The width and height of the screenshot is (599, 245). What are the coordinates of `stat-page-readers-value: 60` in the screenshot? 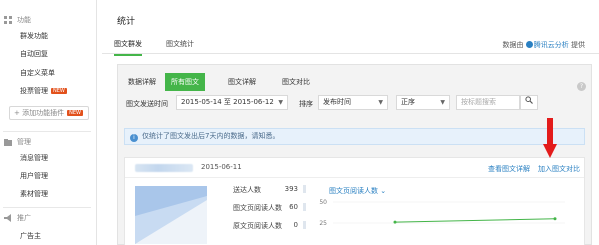 It's located at (293, 207).